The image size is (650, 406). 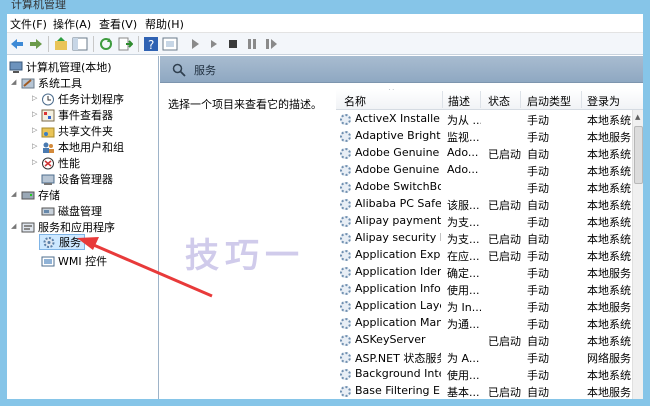 I want to click on tree-item-performance: 性能, so click(x=60, y=163).